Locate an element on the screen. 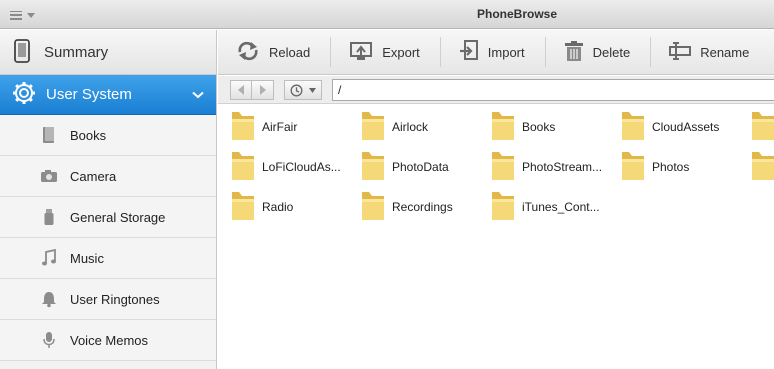 This screenshot has height=369, width=774. sidebar-item-label: Music is located at coordinates (87, 258).